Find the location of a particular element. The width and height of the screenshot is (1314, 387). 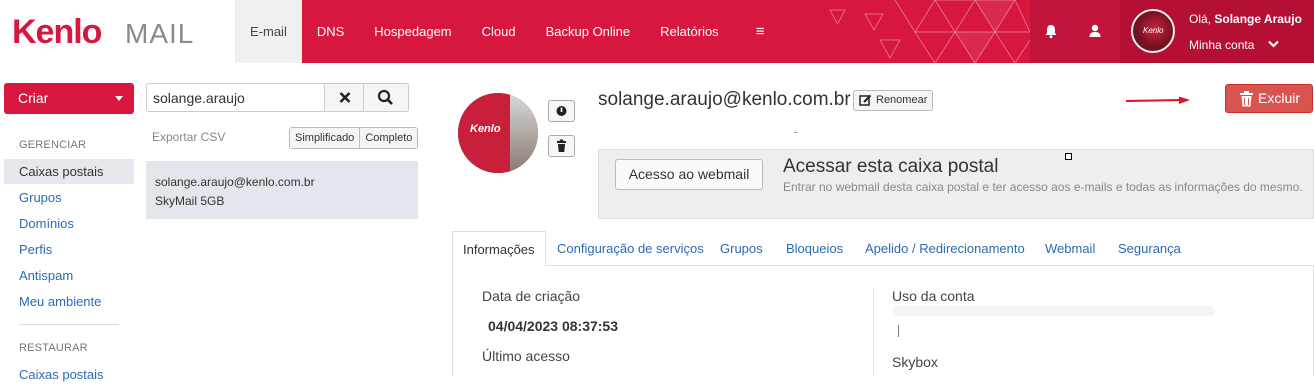

tab-seguranca: Segurança is located at coordinates (1149, 248).